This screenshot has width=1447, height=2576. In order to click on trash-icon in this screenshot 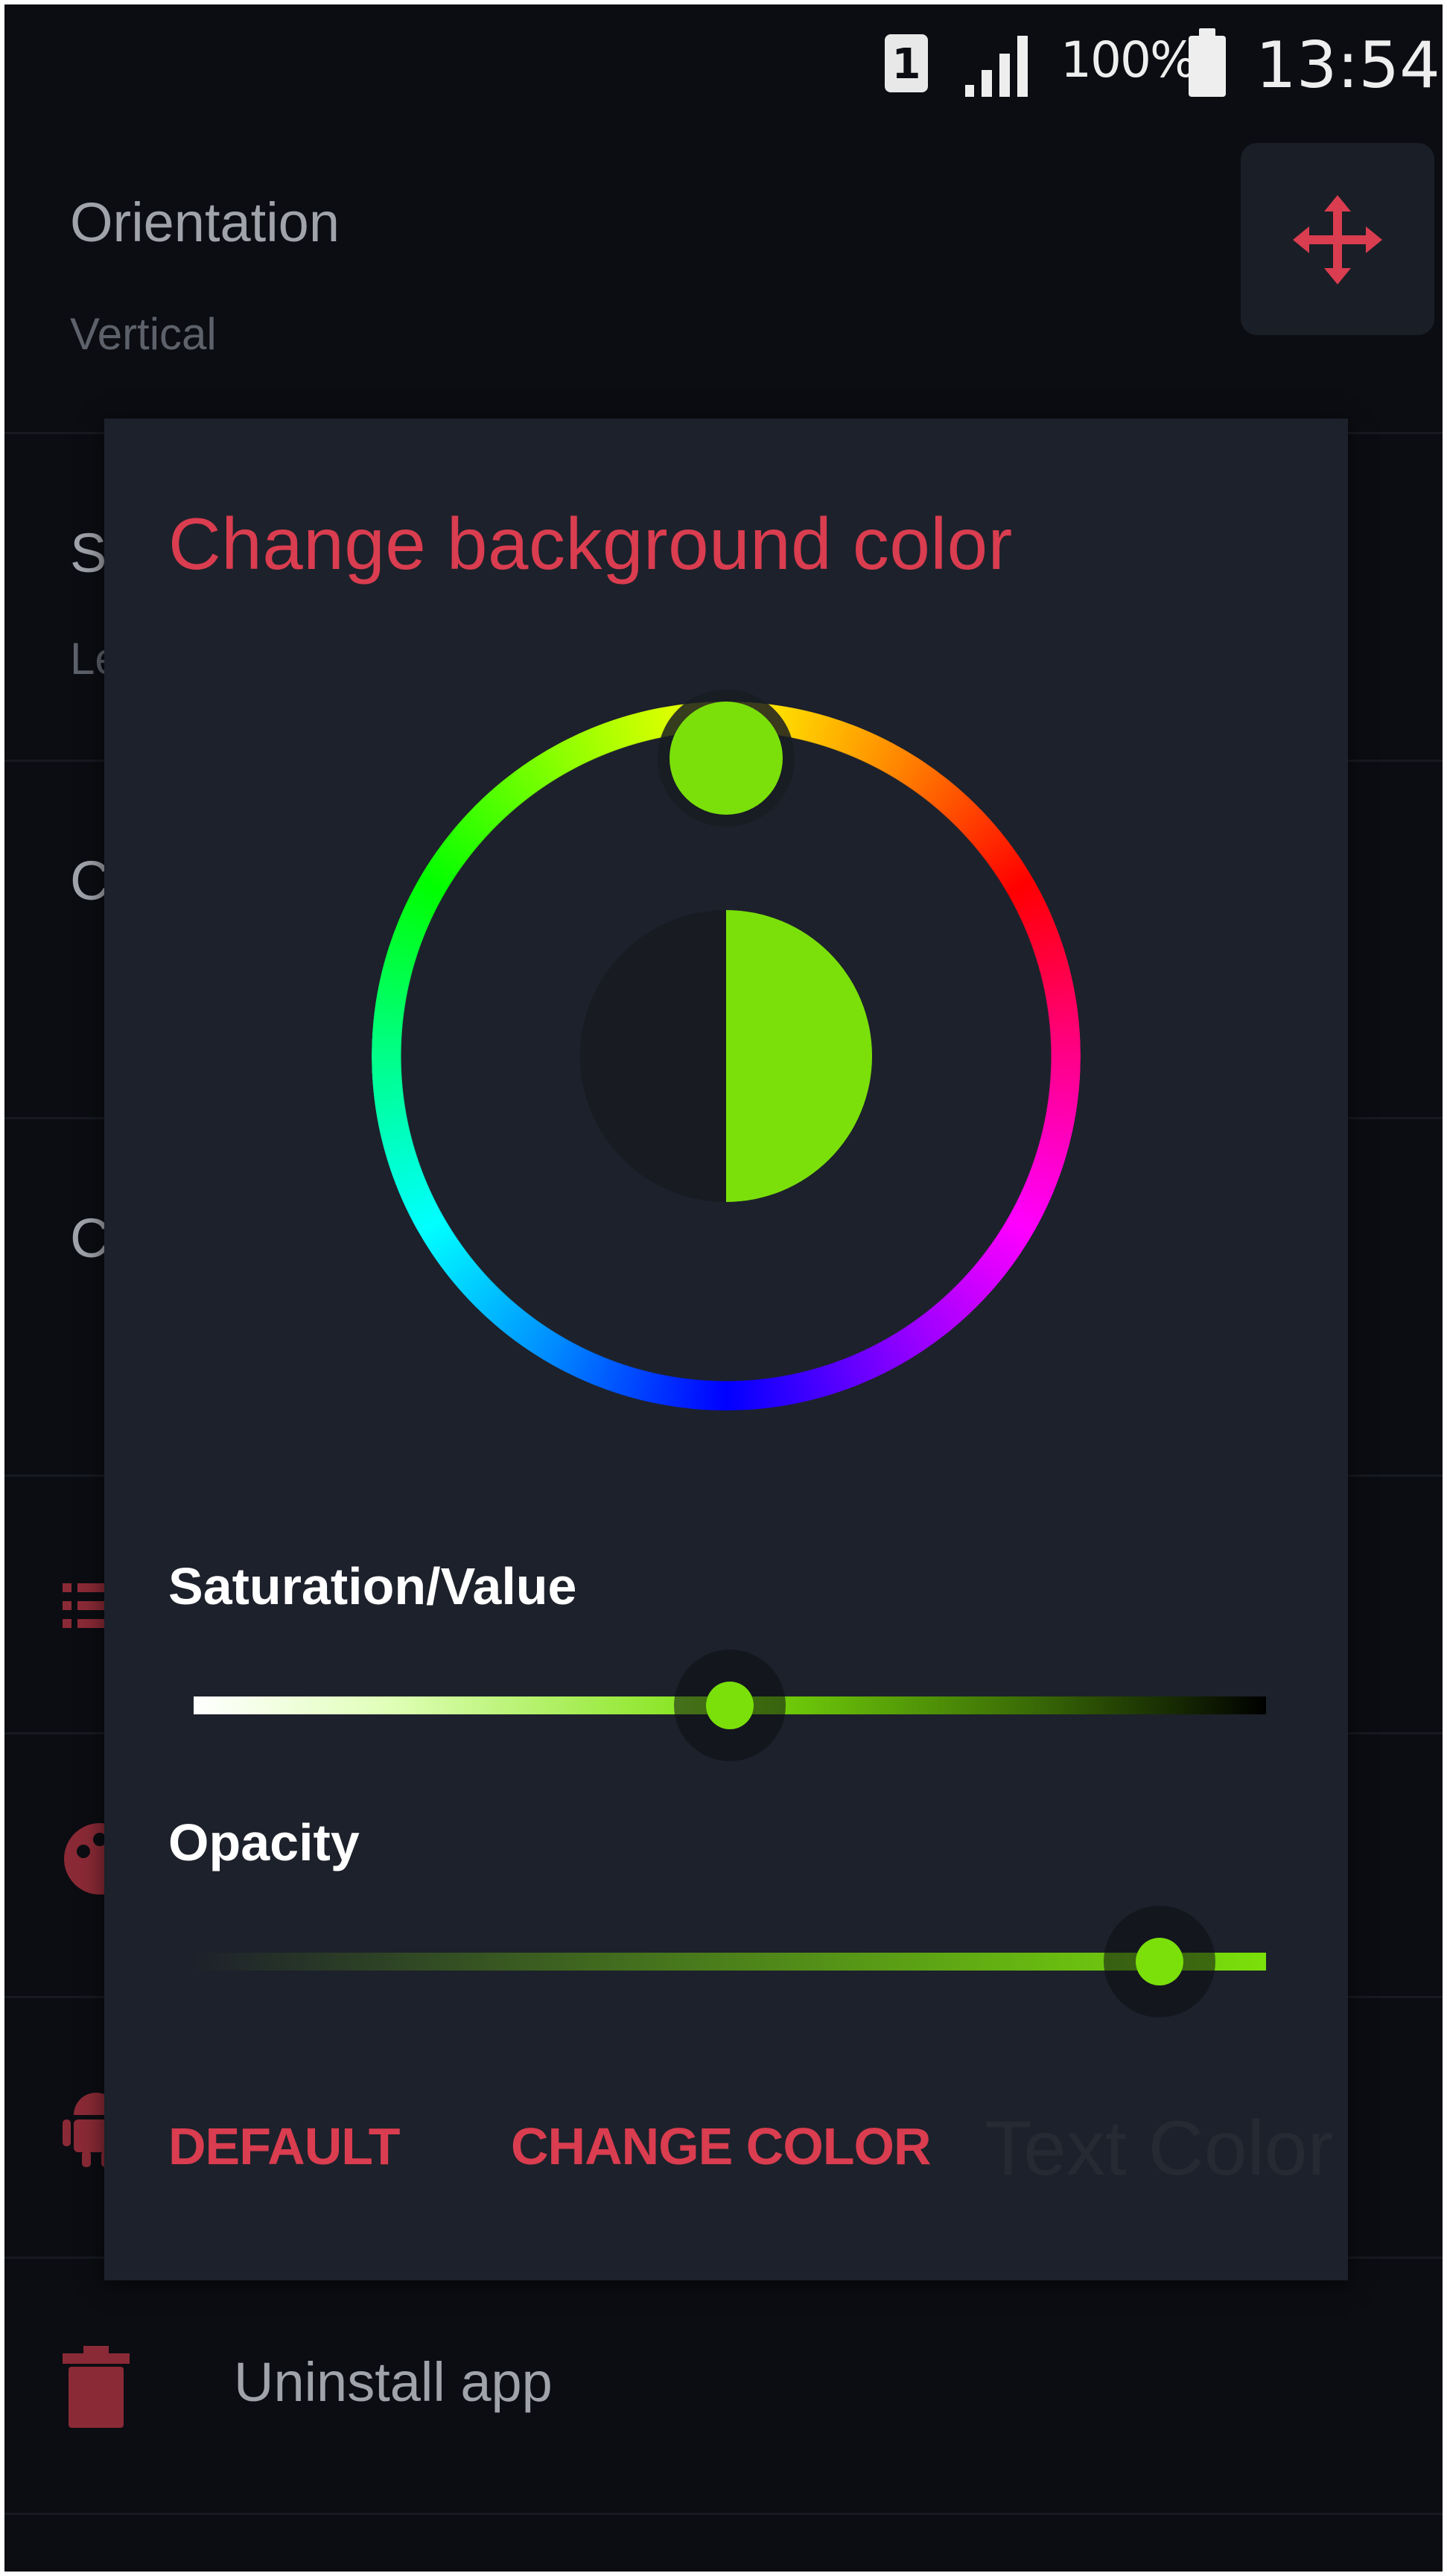, I will do `click(96, 2387)`.